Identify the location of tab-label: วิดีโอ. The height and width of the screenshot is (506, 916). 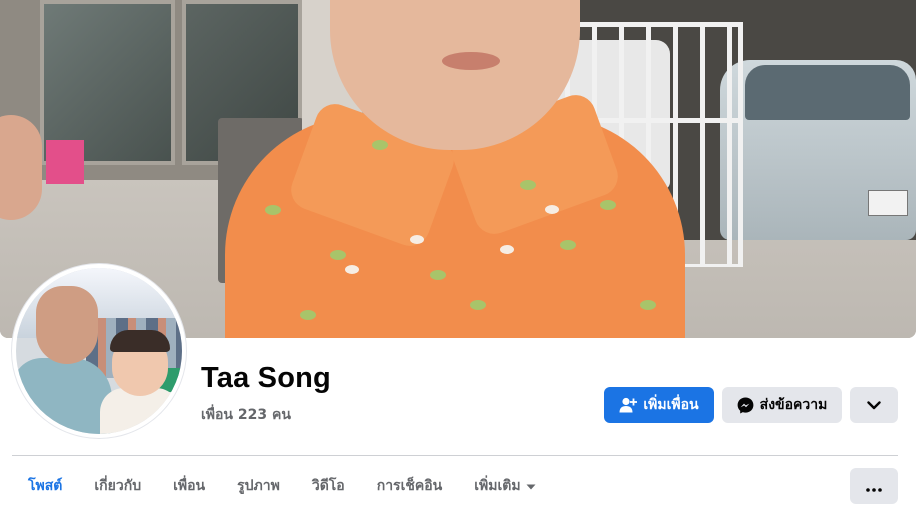
(328, 486).